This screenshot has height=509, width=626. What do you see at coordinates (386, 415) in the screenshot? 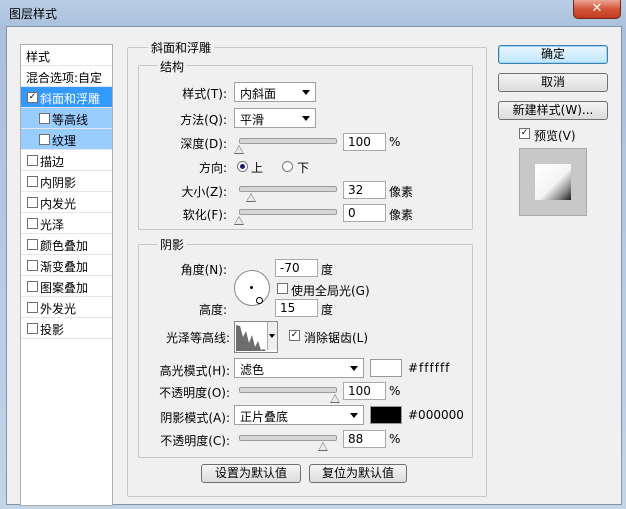
I see `shadow-color-swatch` at bounding box center [386, 415].